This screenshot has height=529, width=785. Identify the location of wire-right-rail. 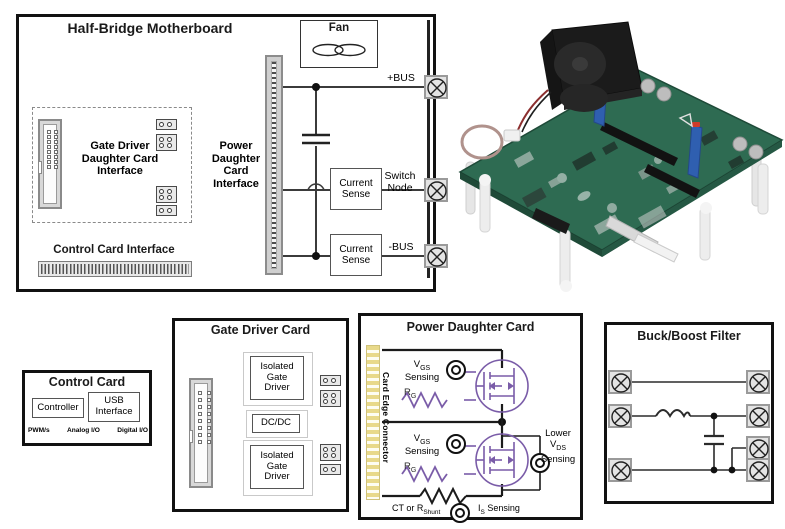
(428, 149).